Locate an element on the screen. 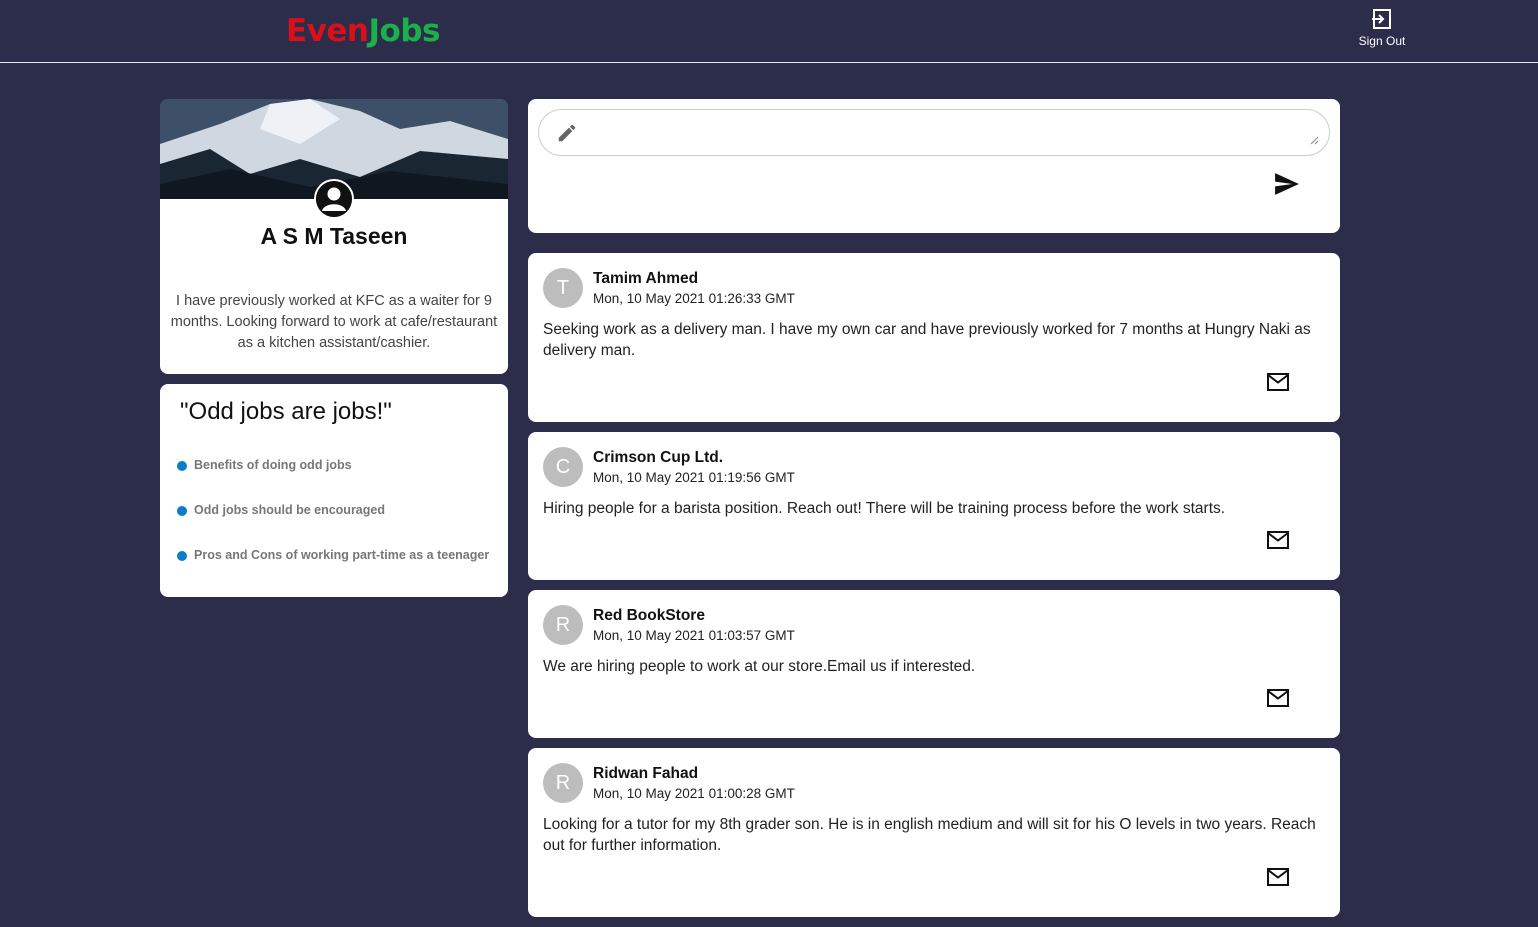 The image size is (1538, 927). post-author: Tamim Ahmed is located at coordinates (646, 278).